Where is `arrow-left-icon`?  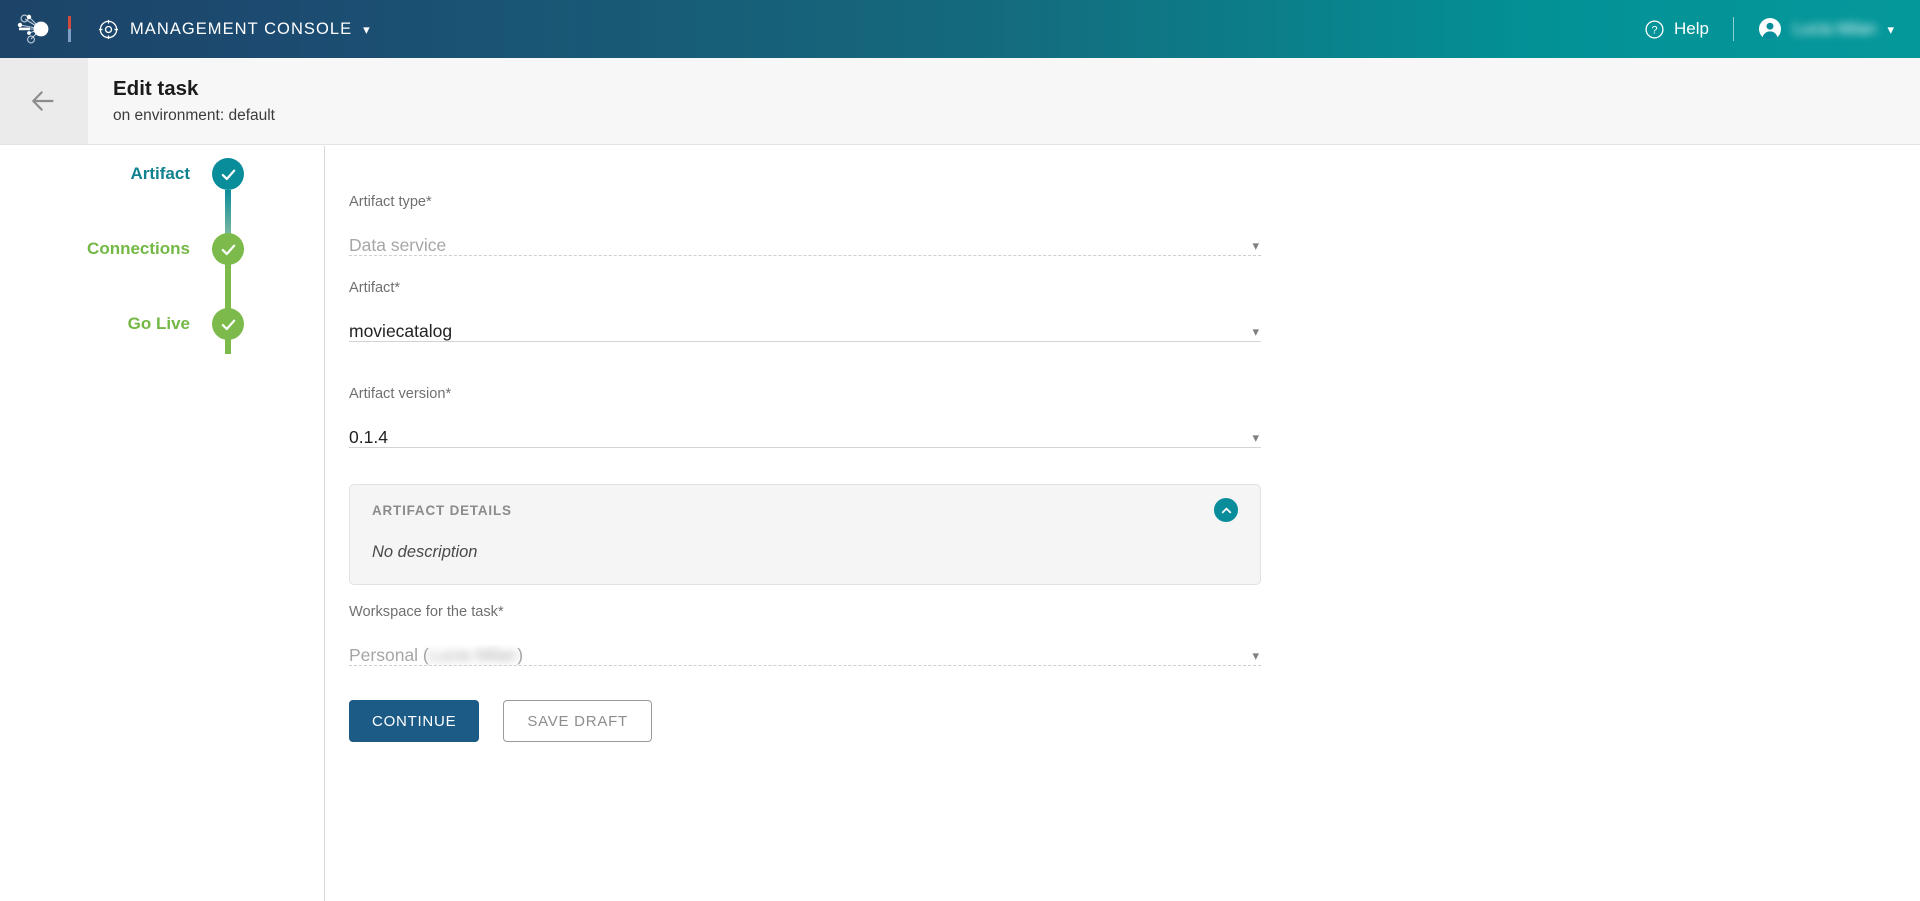
arrow-left-icon is located at coordinates (43, 101).